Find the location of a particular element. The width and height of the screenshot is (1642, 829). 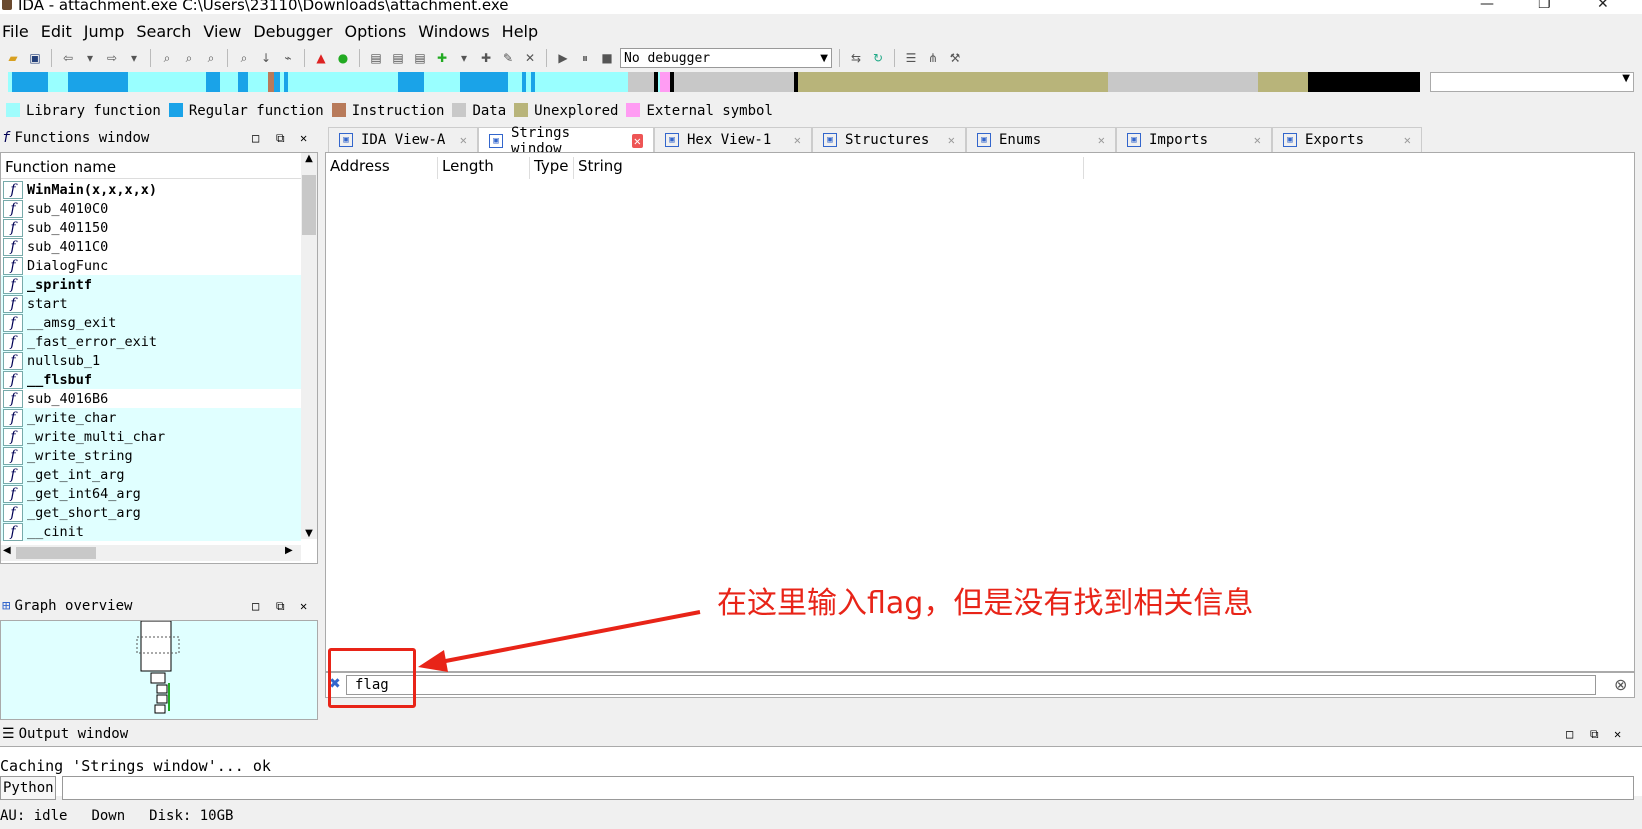

output-line: Caching 'Strings window'... ok is located at coordinates (135, 766).